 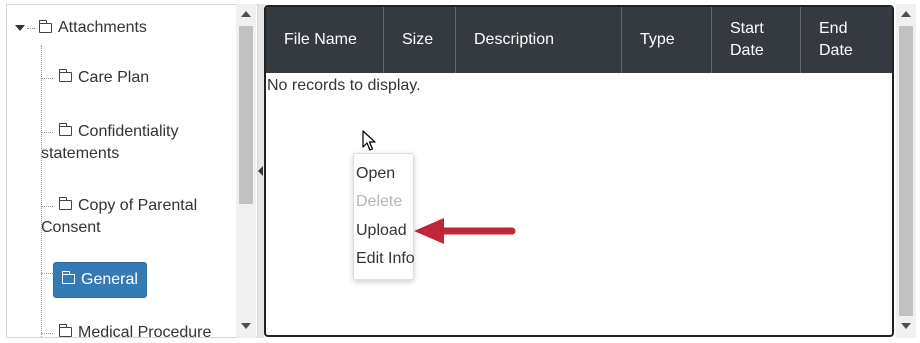 I want to click on menu-item-open: Open, so click(x=375, y=174).